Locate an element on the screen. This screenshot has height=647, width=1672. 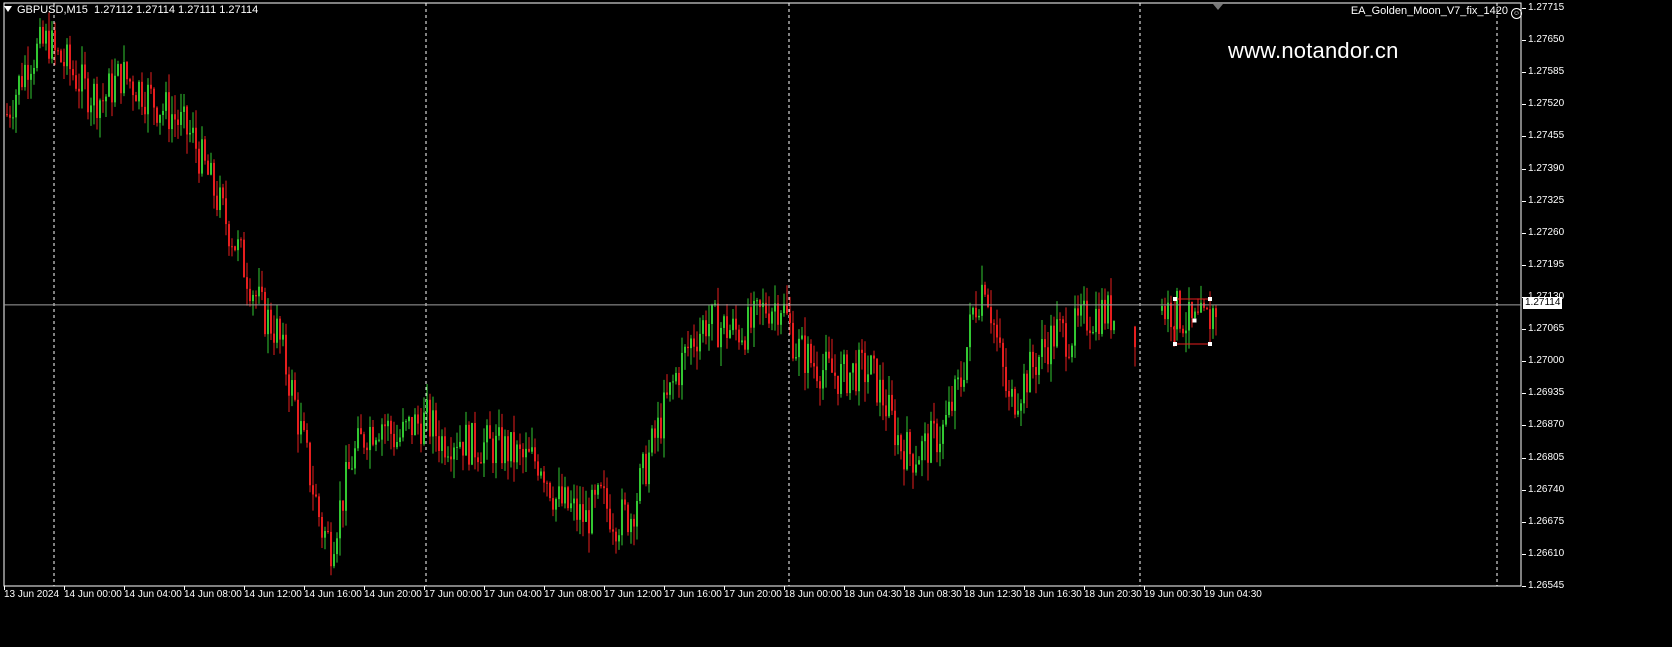
expert-advisor-label: EA_Golden_Moon_V7_fix_1420 ☺ is located at coordinates (1436, 12).